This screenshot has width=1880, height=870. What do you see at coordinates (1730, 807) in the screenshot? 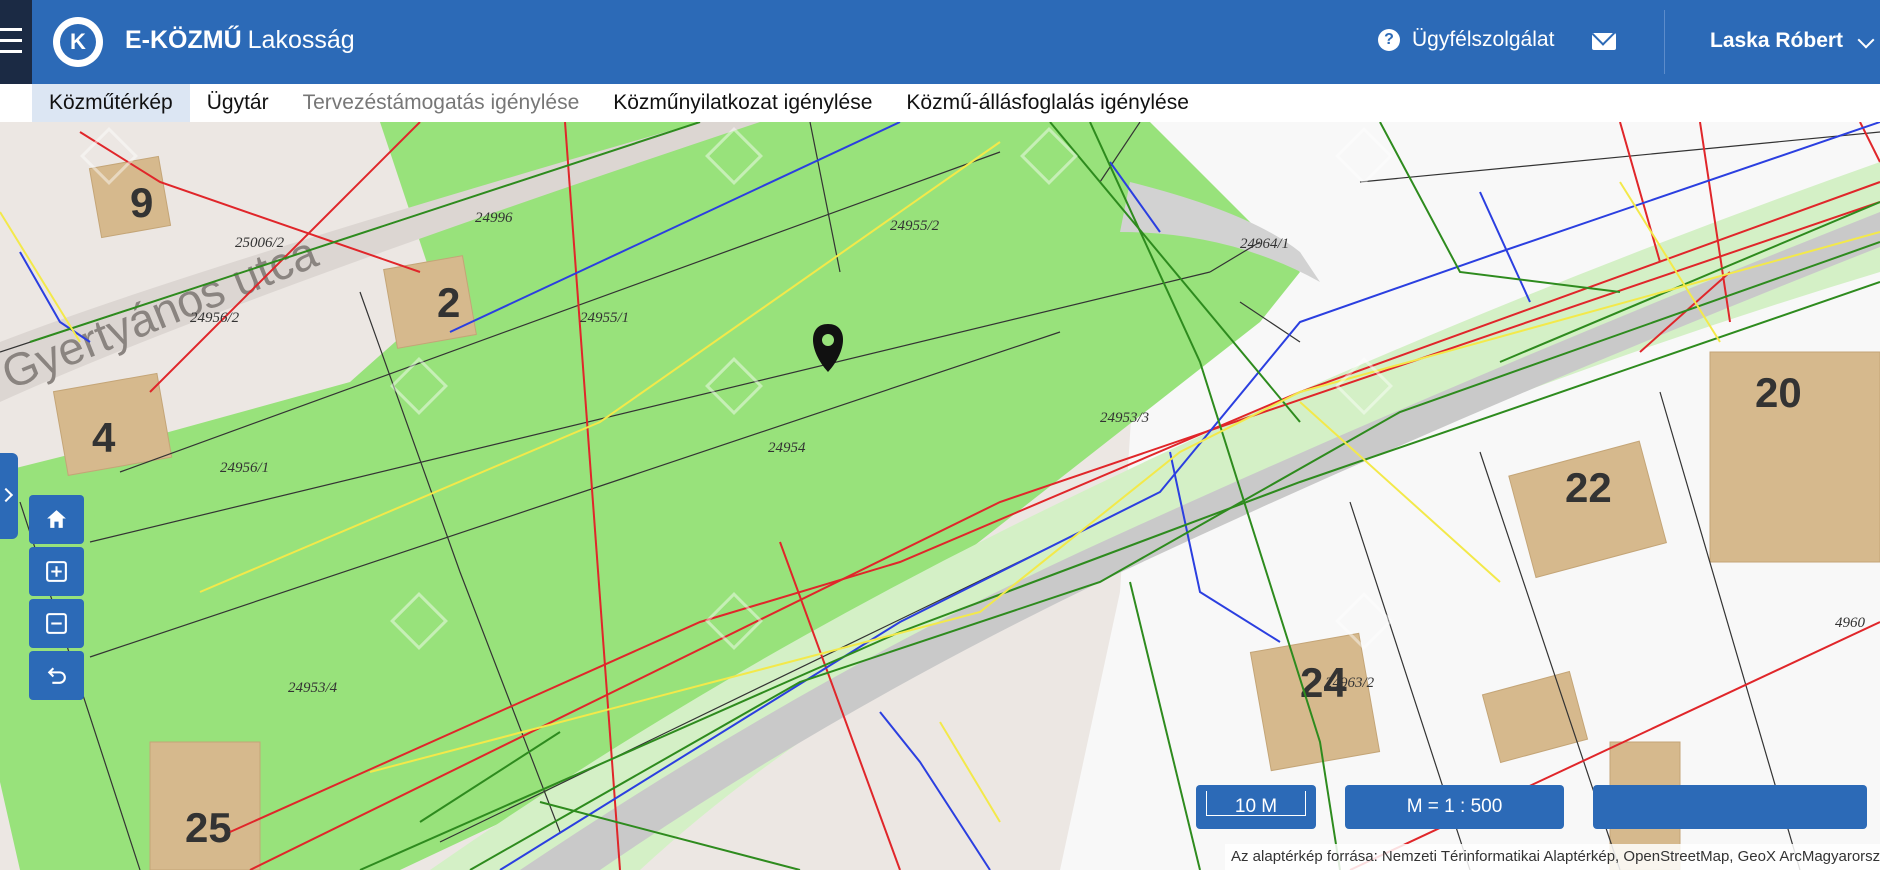
I see `scale-blank-field` at bounding box center [1730, 807].